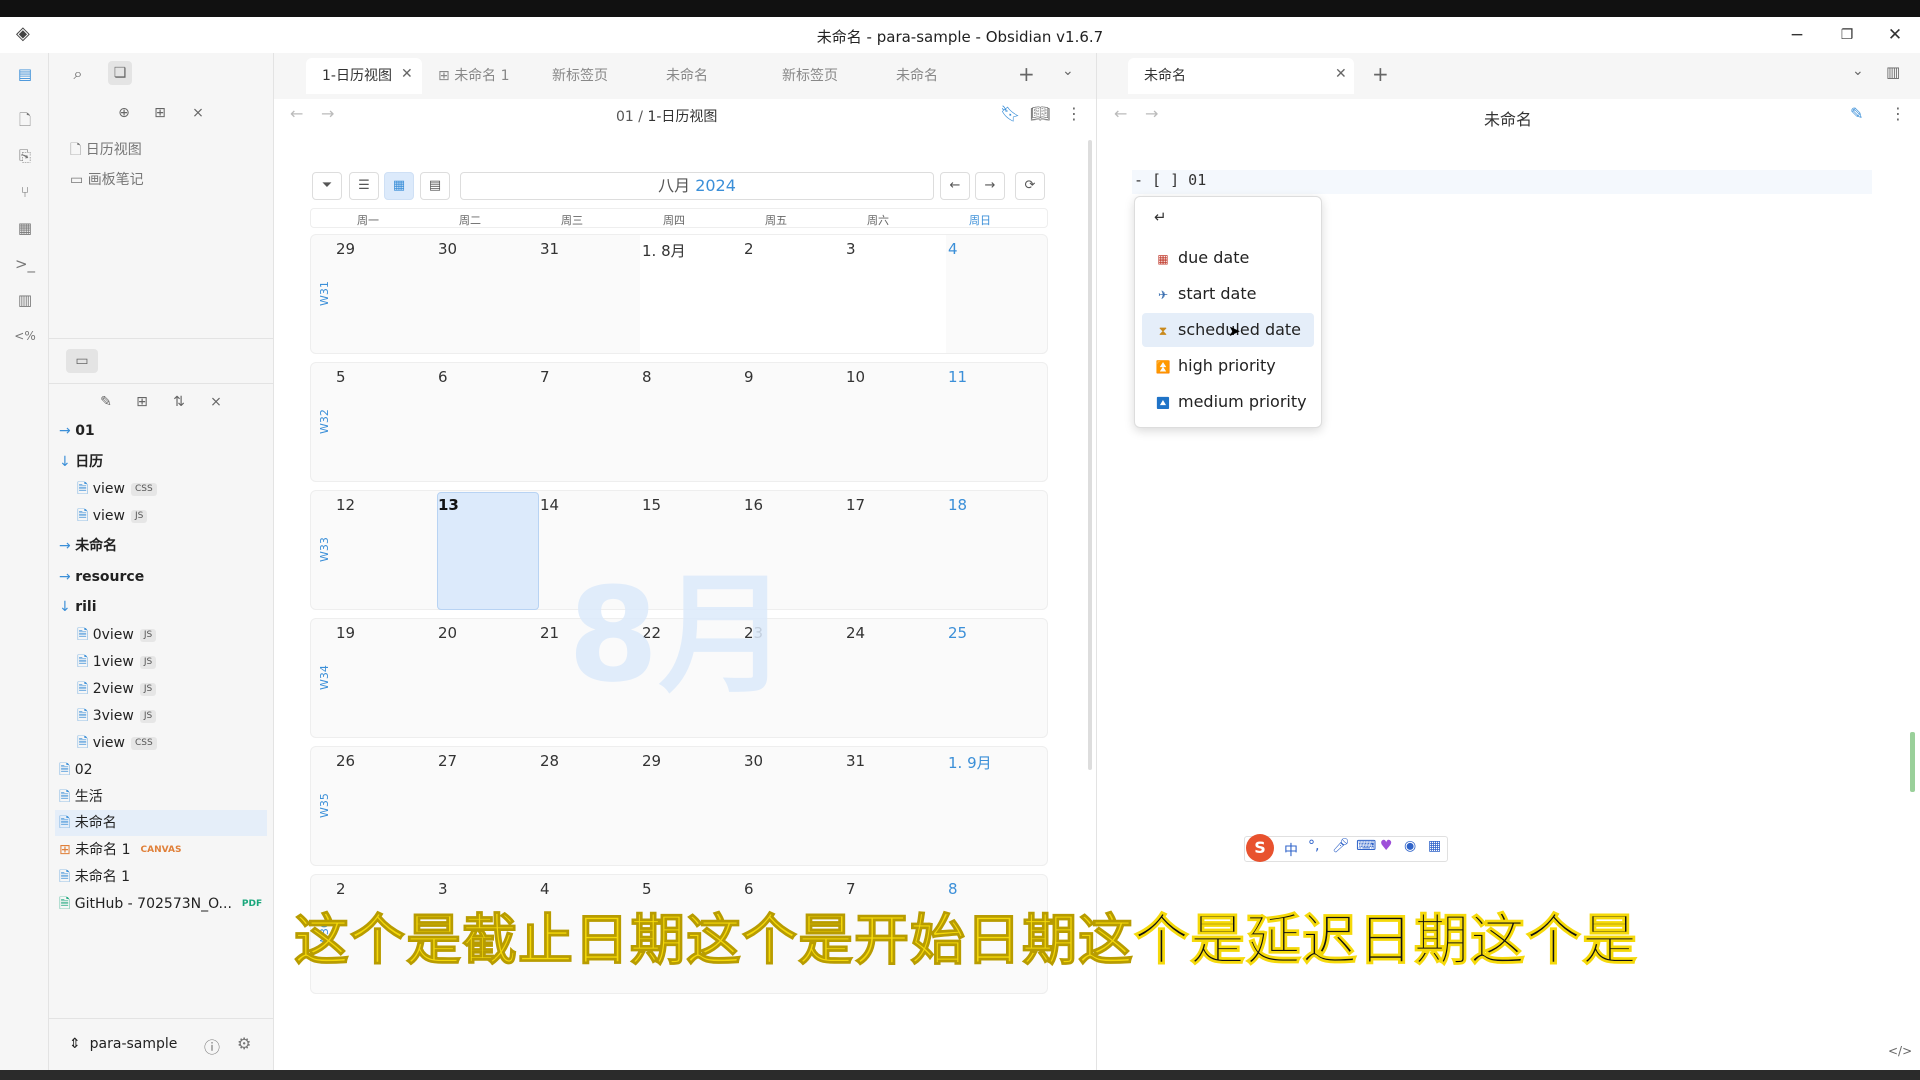 Image resolution: width=1920 pixels, height=1080 pixels. I want to click on suggest-item: ▦ due date, so click(1228, 258).